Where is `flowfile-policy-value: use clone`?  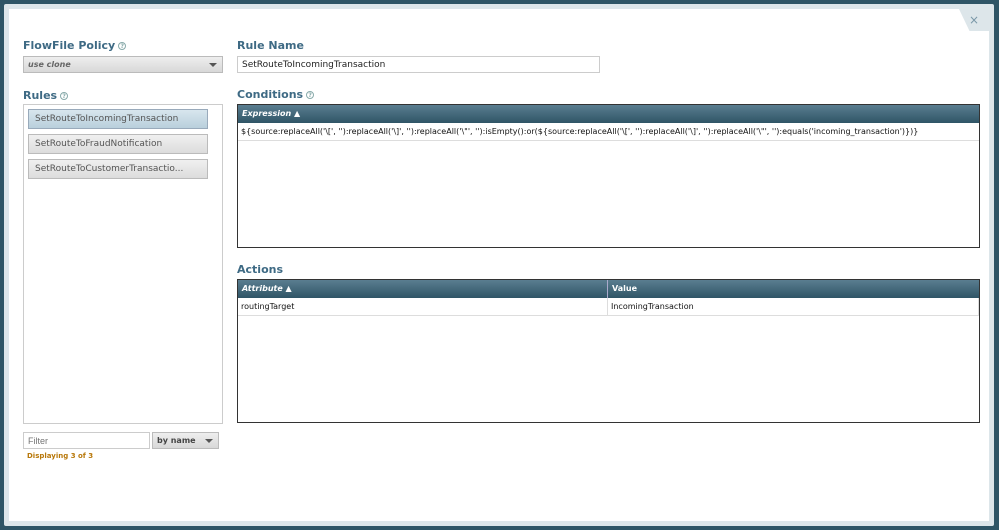 flowfile-policy-value: use clone is located at coordinates (49, 64).